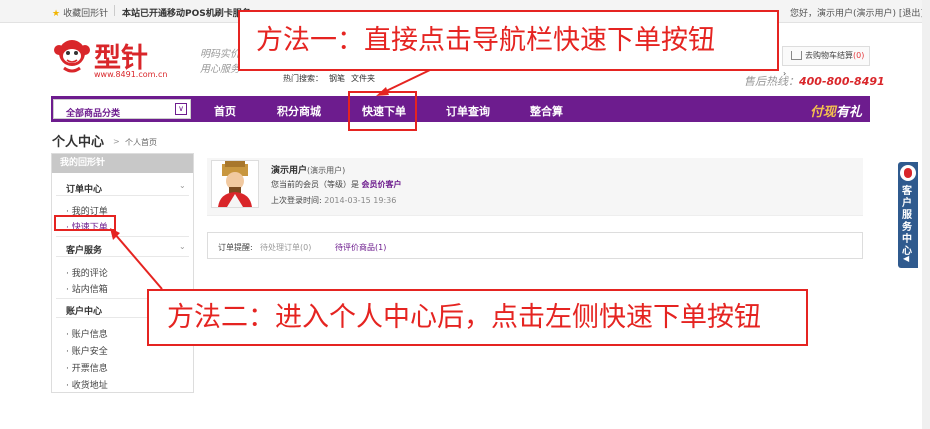  I want to click on annotation-method-2: 方法二：进入个人中心后，点击左侧快速下单按钮, so click(477, 317).